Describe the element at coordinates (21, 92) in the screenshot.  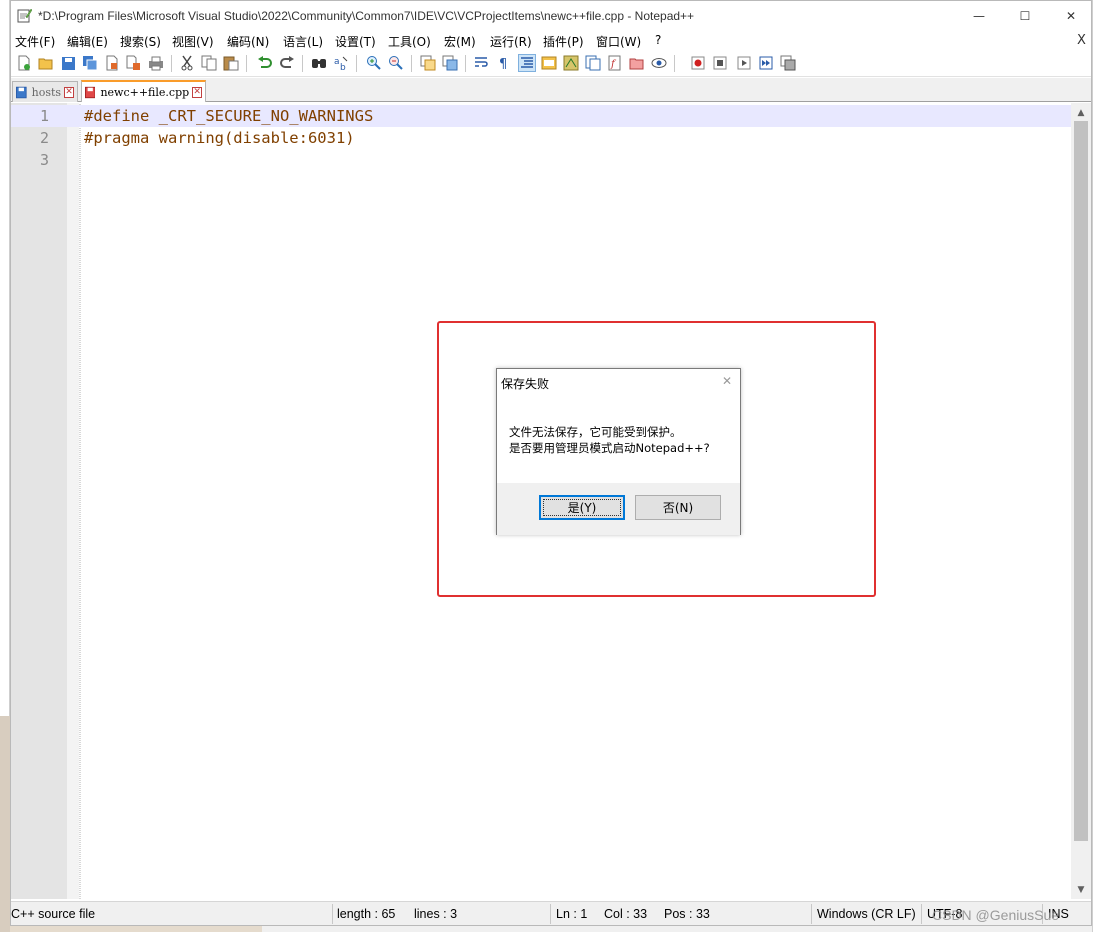
I see `saved-file-icon` at that location.